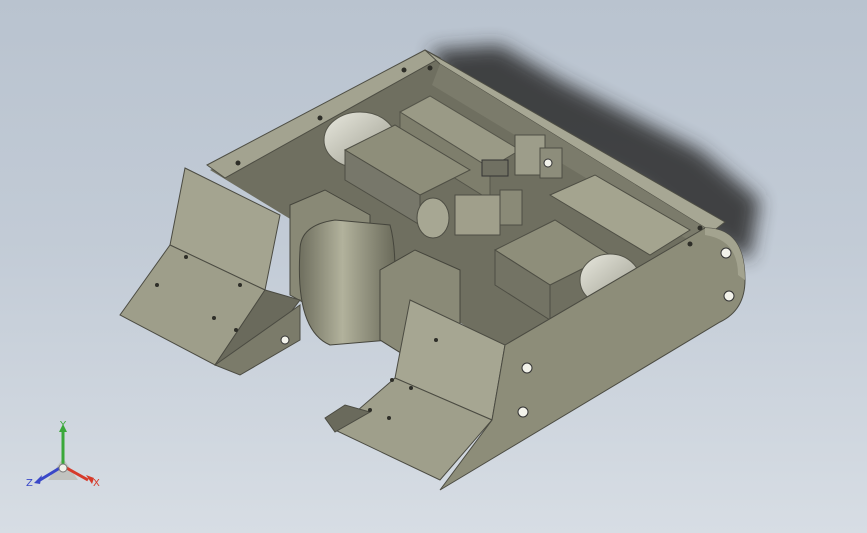 The image size is (867, 533). What do you see at coordinates (511, 207) in the screenshot?
I see `sensor-mount-side` at bounding box center [511, 207].